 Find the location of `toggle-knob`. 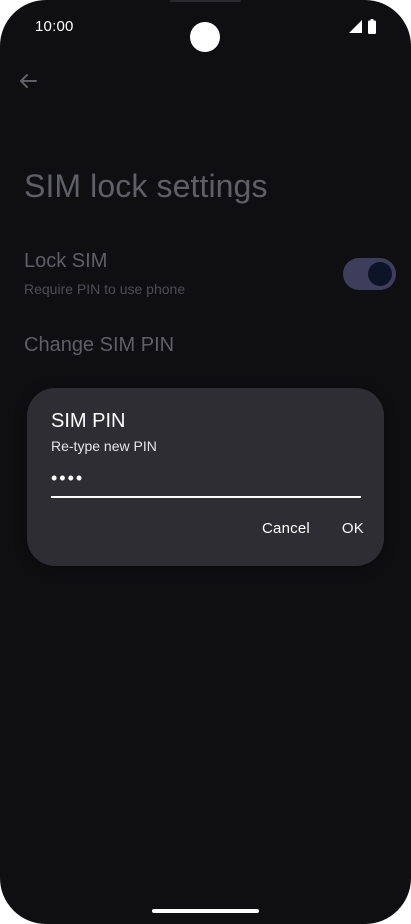

toggle-knob is located at coordinates (380, 274).